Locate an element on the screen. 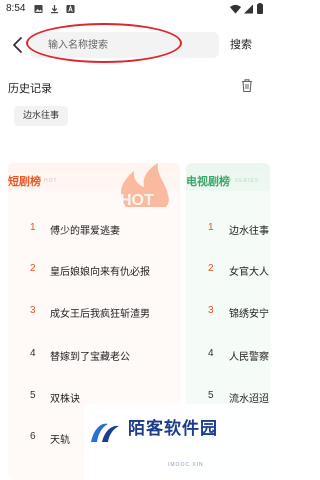 The image size is (320, 480). watermark-subtext: IMOOC.XIN is located at coordinates (186, 465).